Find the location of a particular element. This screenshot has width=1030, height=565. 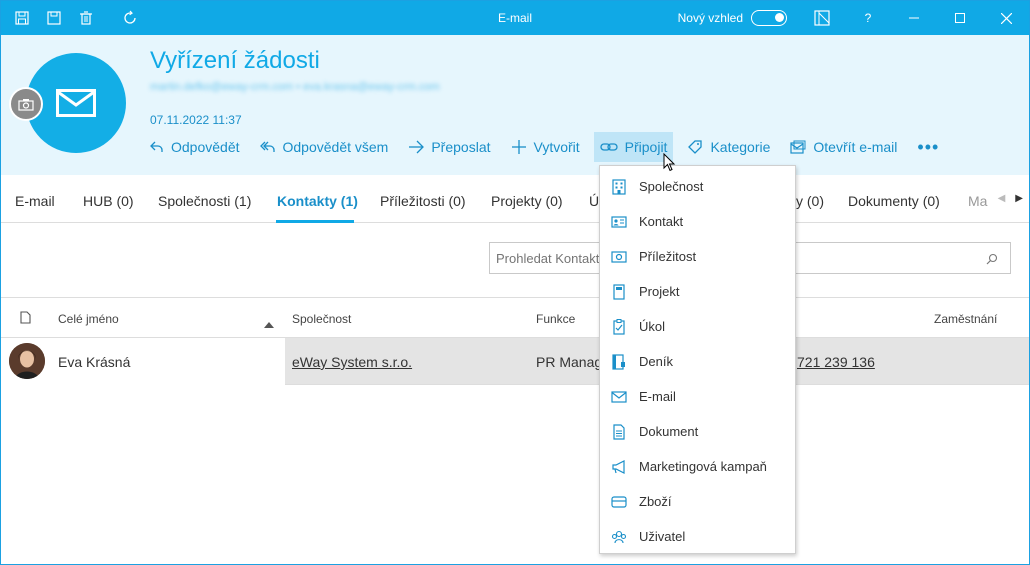

column-full-name: Celé jméno is located at coordinates (88, 319).